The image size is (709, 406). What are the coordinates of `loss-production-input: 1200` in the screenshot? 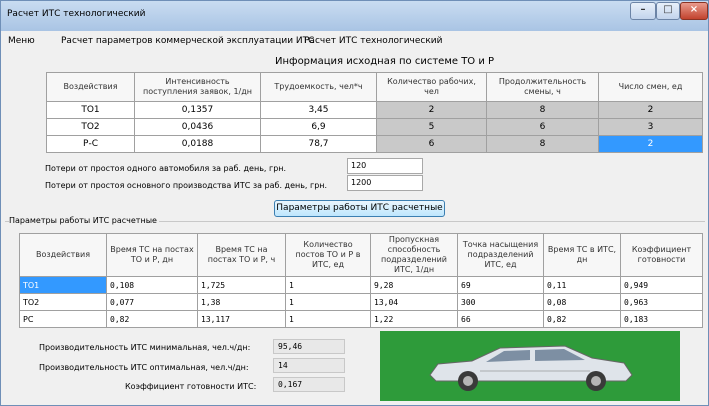 It's located at (385, 183).